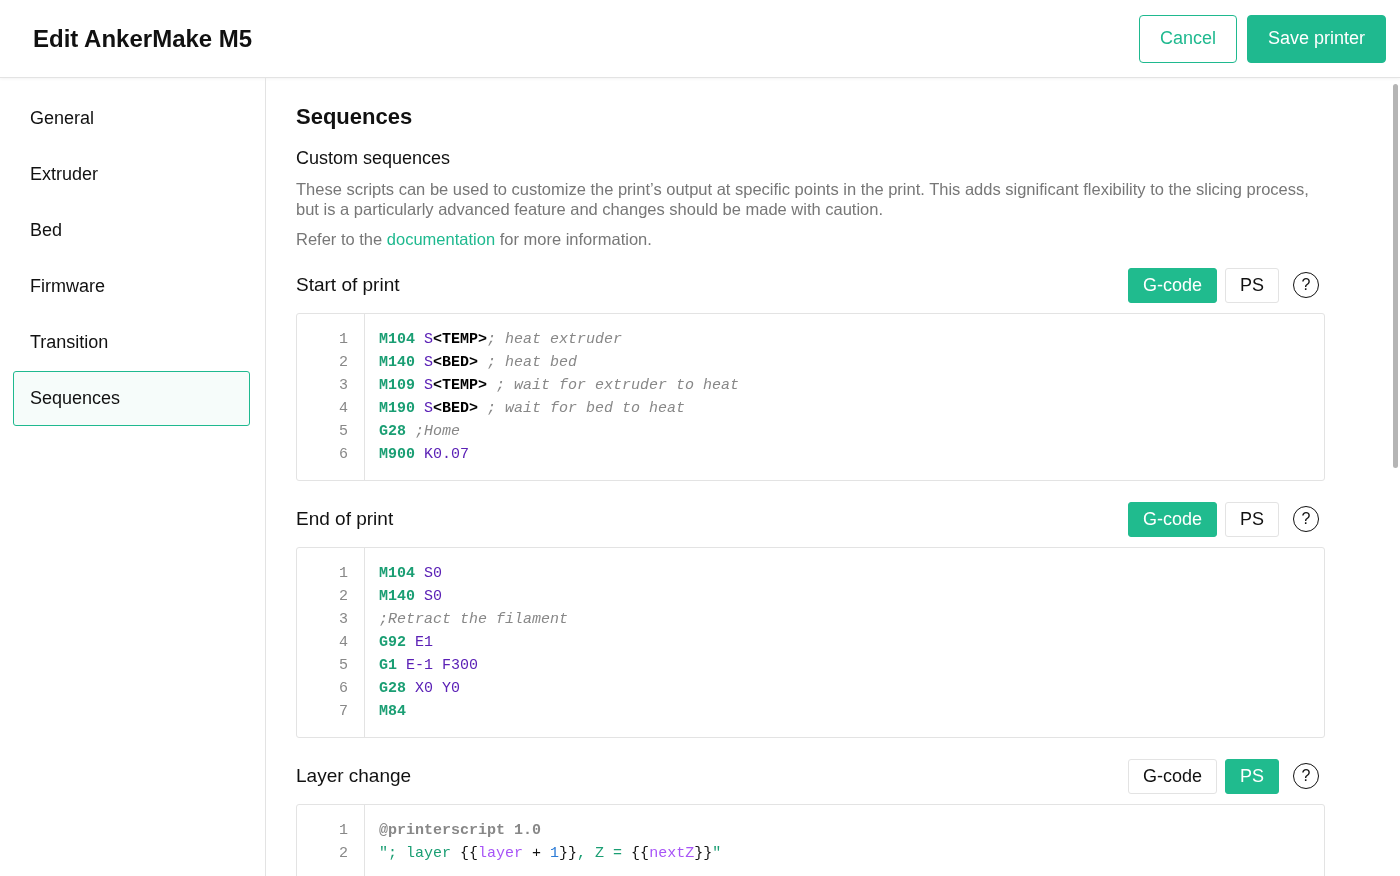 The image size is (1400, 876). I want to click on description-text: These scripts can be used to customize the print’s output at specific points in the print. This adds significant flexibility to the slicing process, but is a particularly advanced feature and changes should be made with caution., so click(803, 199).